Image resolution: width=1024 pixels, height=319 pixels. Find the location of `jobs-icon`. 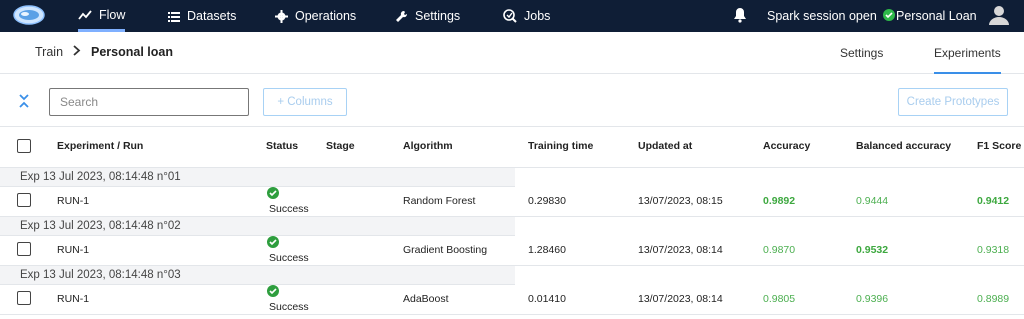

jobs-icon is located at coordinates (510, 16).